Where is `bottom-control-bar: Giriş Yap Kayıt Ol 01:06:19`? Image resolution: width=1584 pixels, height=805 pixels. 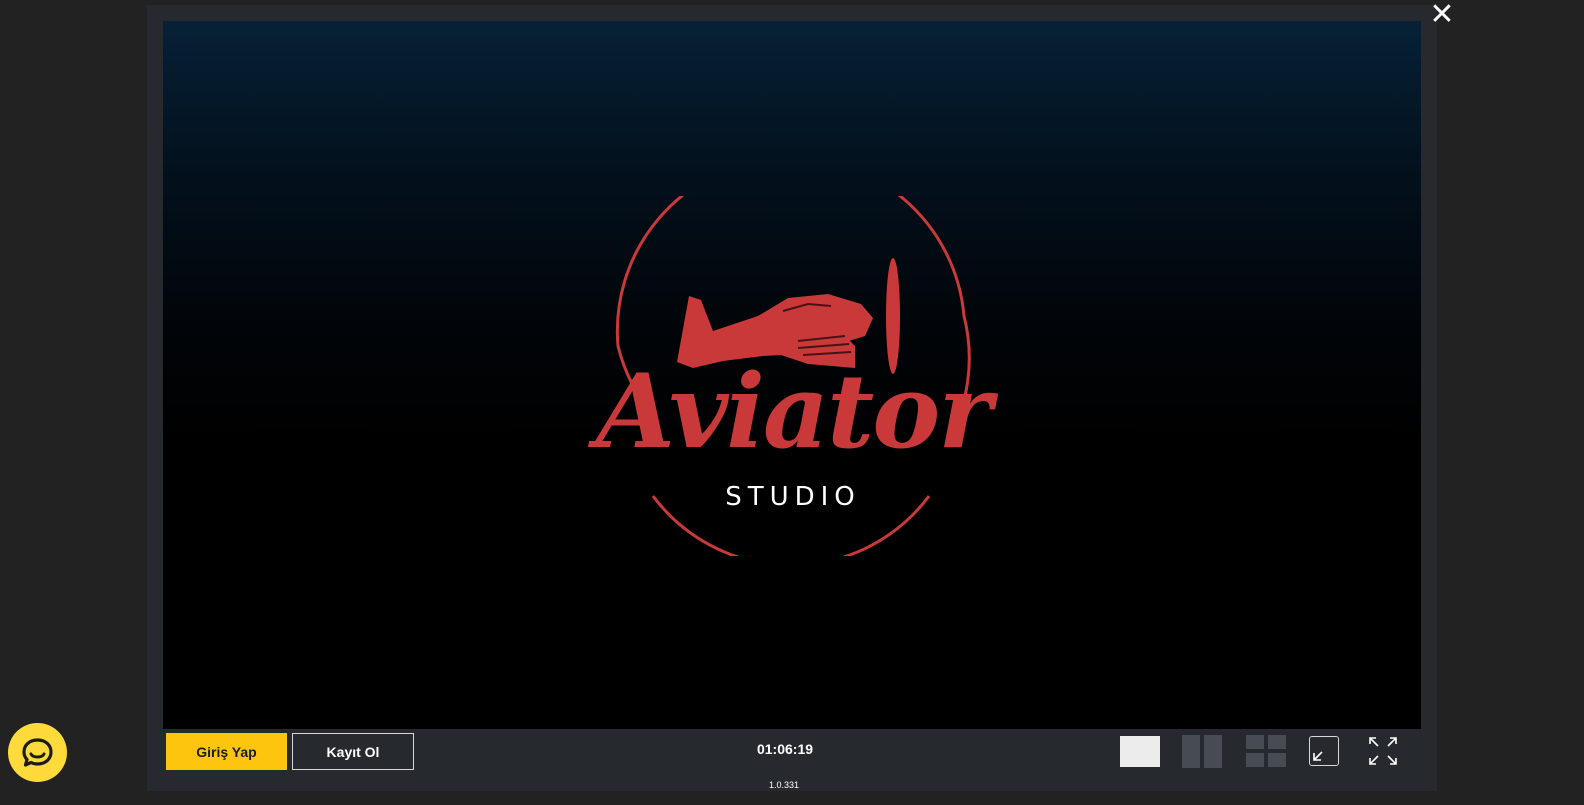
bottom-control-bar: Giriş Yap Kayıt Ol 01:06:19 is located at coordinates (792, 753).